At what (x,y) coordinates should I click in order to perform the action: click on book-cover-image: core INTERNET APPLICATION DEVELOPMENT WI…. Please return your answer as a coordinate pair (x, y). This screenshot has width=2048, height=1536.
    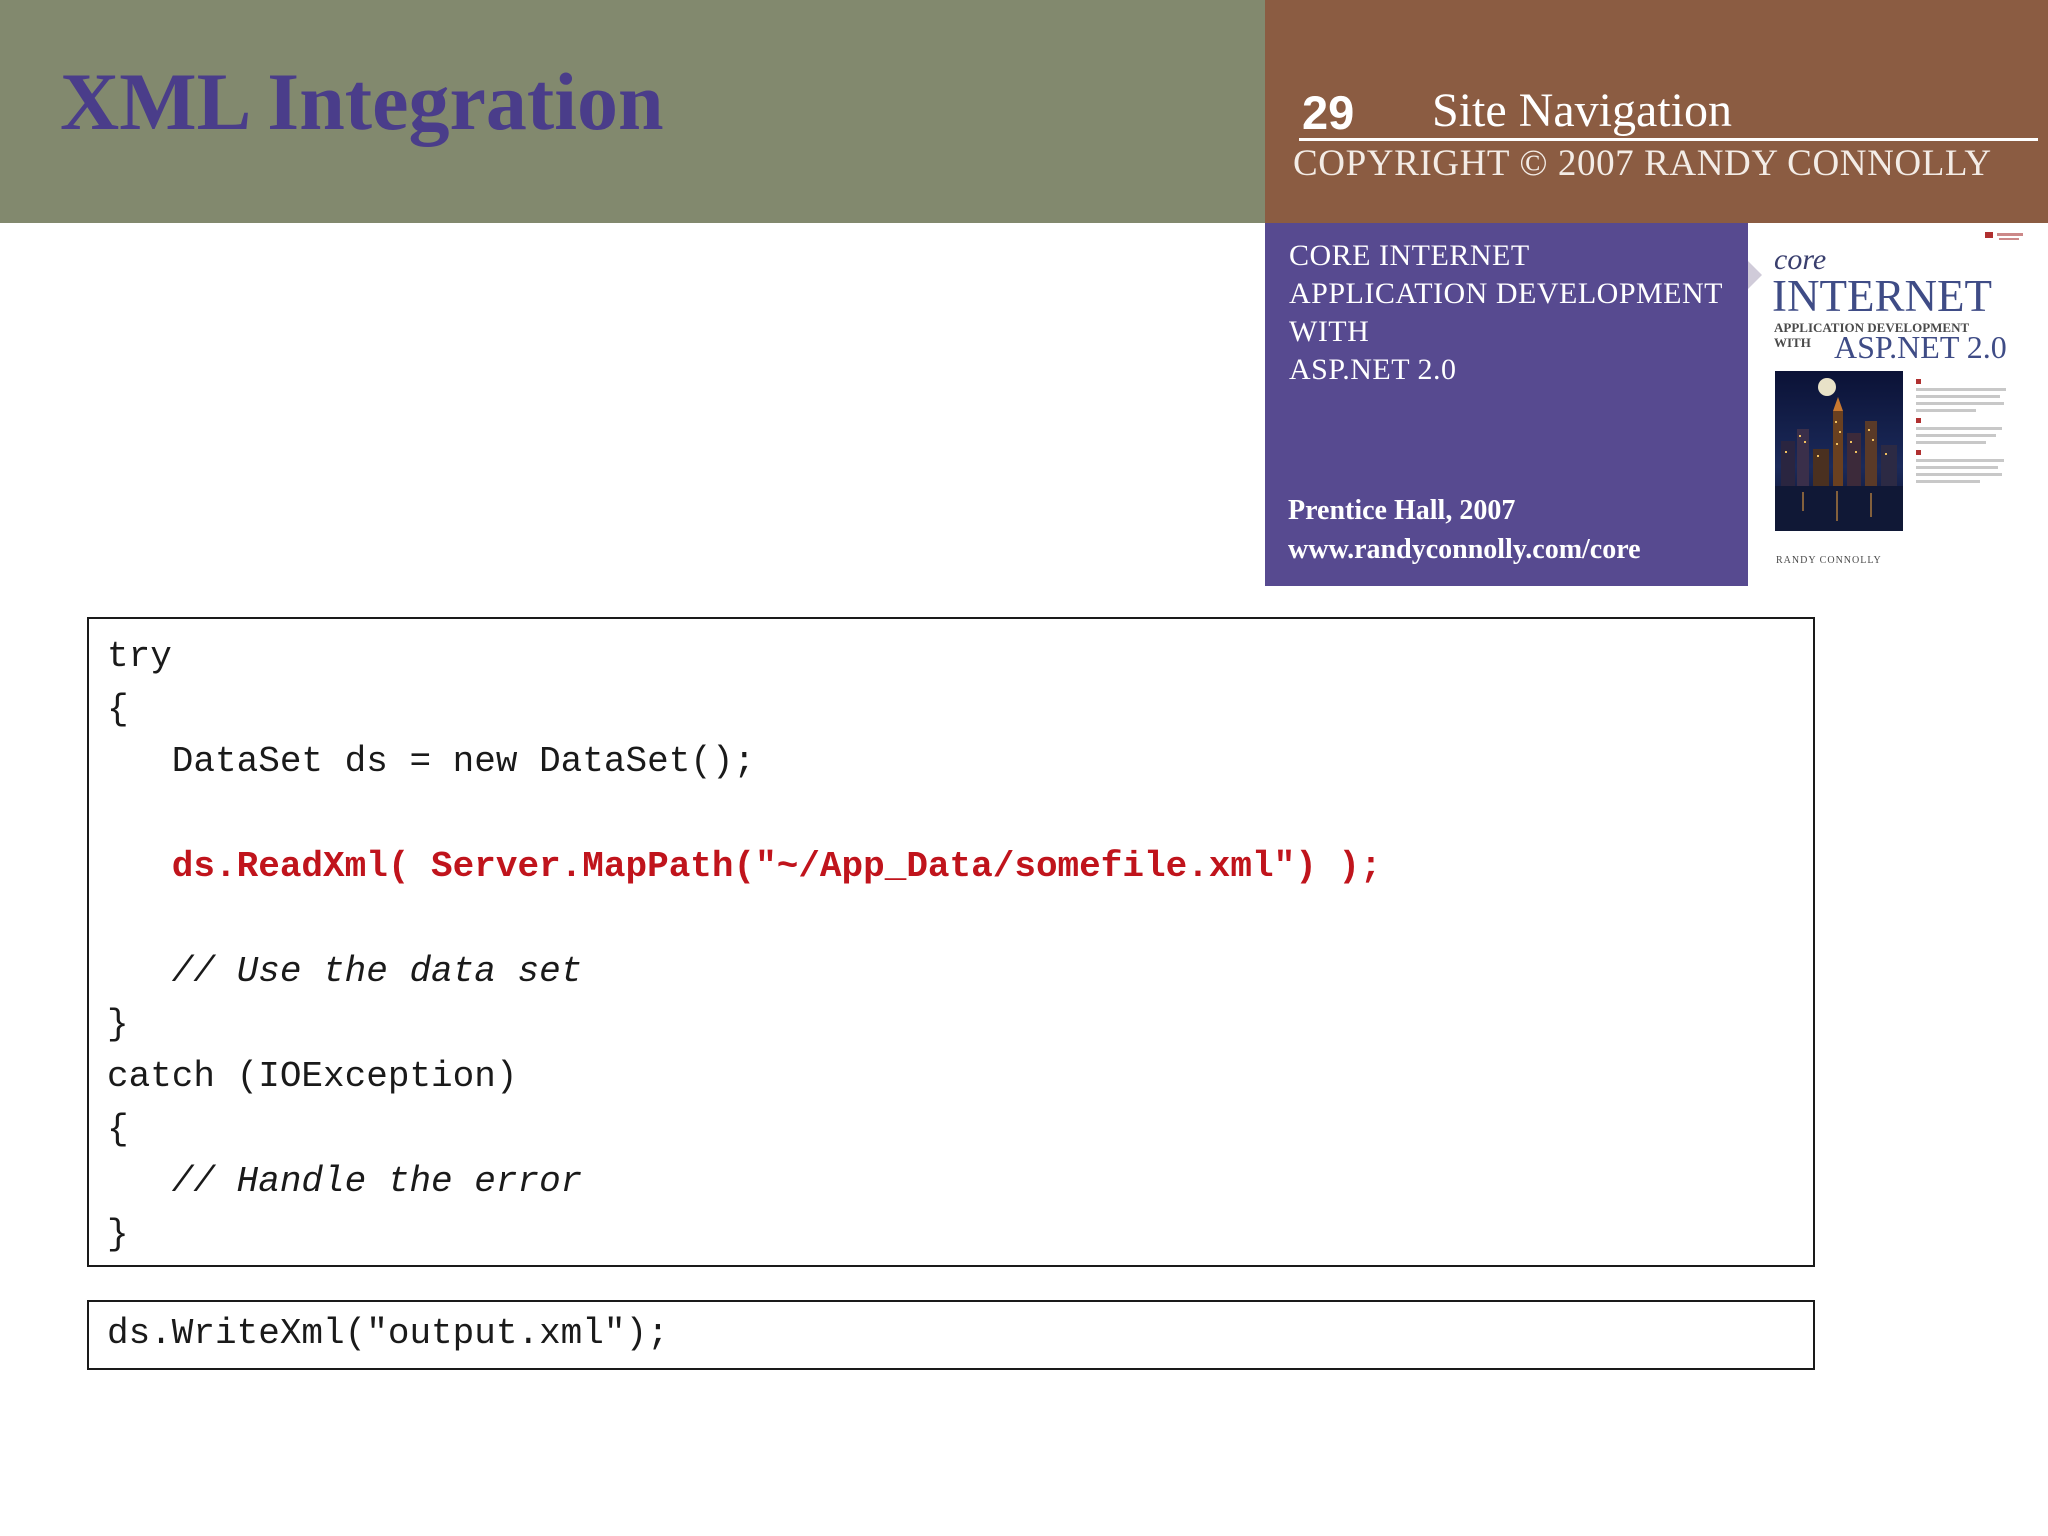
    Looking at the image, I should click on (1898, 404).